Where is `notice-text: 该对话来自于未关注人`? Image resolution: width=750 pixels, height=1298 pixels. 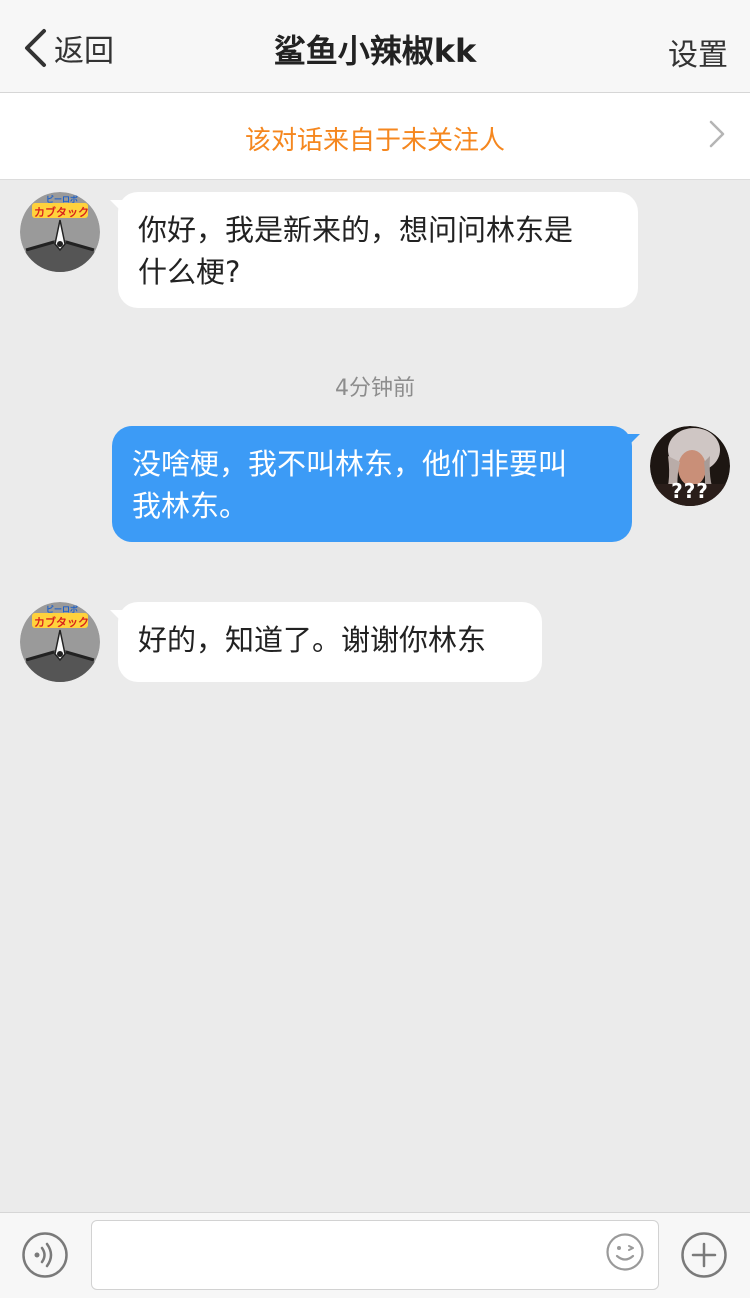
notice-text: 该对话来自于未关注人 is located at coordinates (374, 141).